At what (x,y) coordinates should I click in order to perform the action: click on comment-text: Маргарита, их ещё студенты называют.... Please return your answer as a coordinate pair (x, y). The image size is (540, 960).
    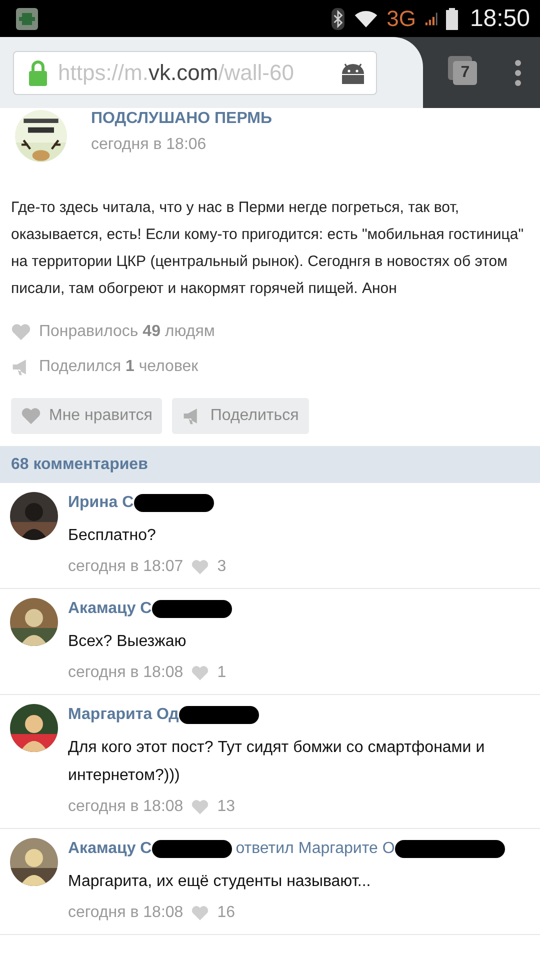
    Looking at the image, I should click on (220, 882).